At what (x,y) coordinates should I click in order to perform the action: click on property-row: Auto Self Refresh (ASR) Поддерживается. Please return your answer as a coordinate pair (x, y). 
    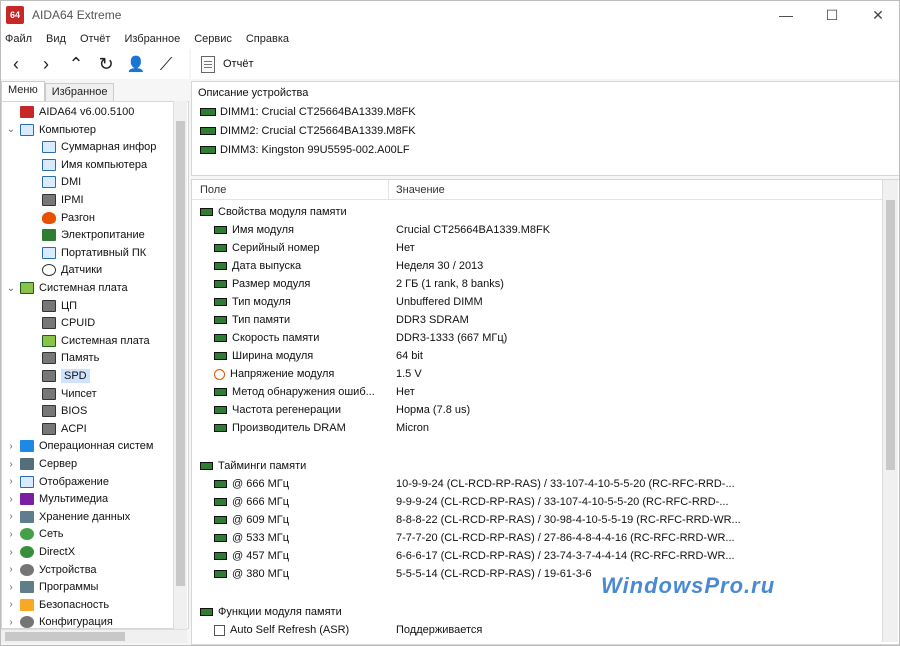
    Looking at the image, I should click on (537, 631).